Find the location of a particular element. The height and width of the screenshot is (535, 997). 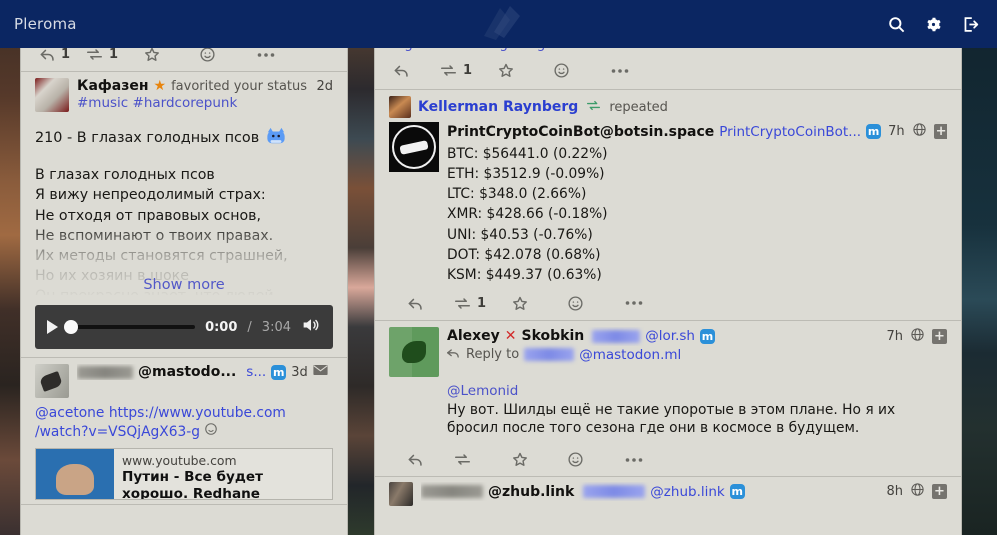

audio-progress-slider is located at coordinates (130, 327).